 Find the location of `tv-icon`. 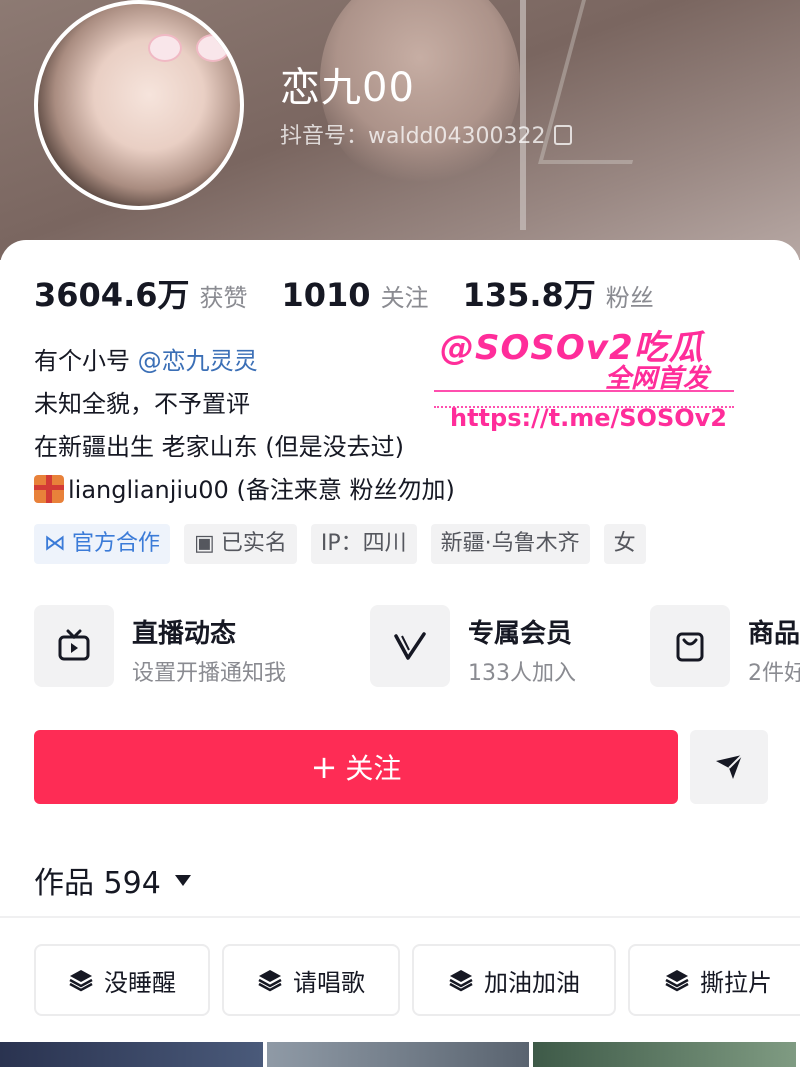

tv-icon is located at coordinates (74, 646).